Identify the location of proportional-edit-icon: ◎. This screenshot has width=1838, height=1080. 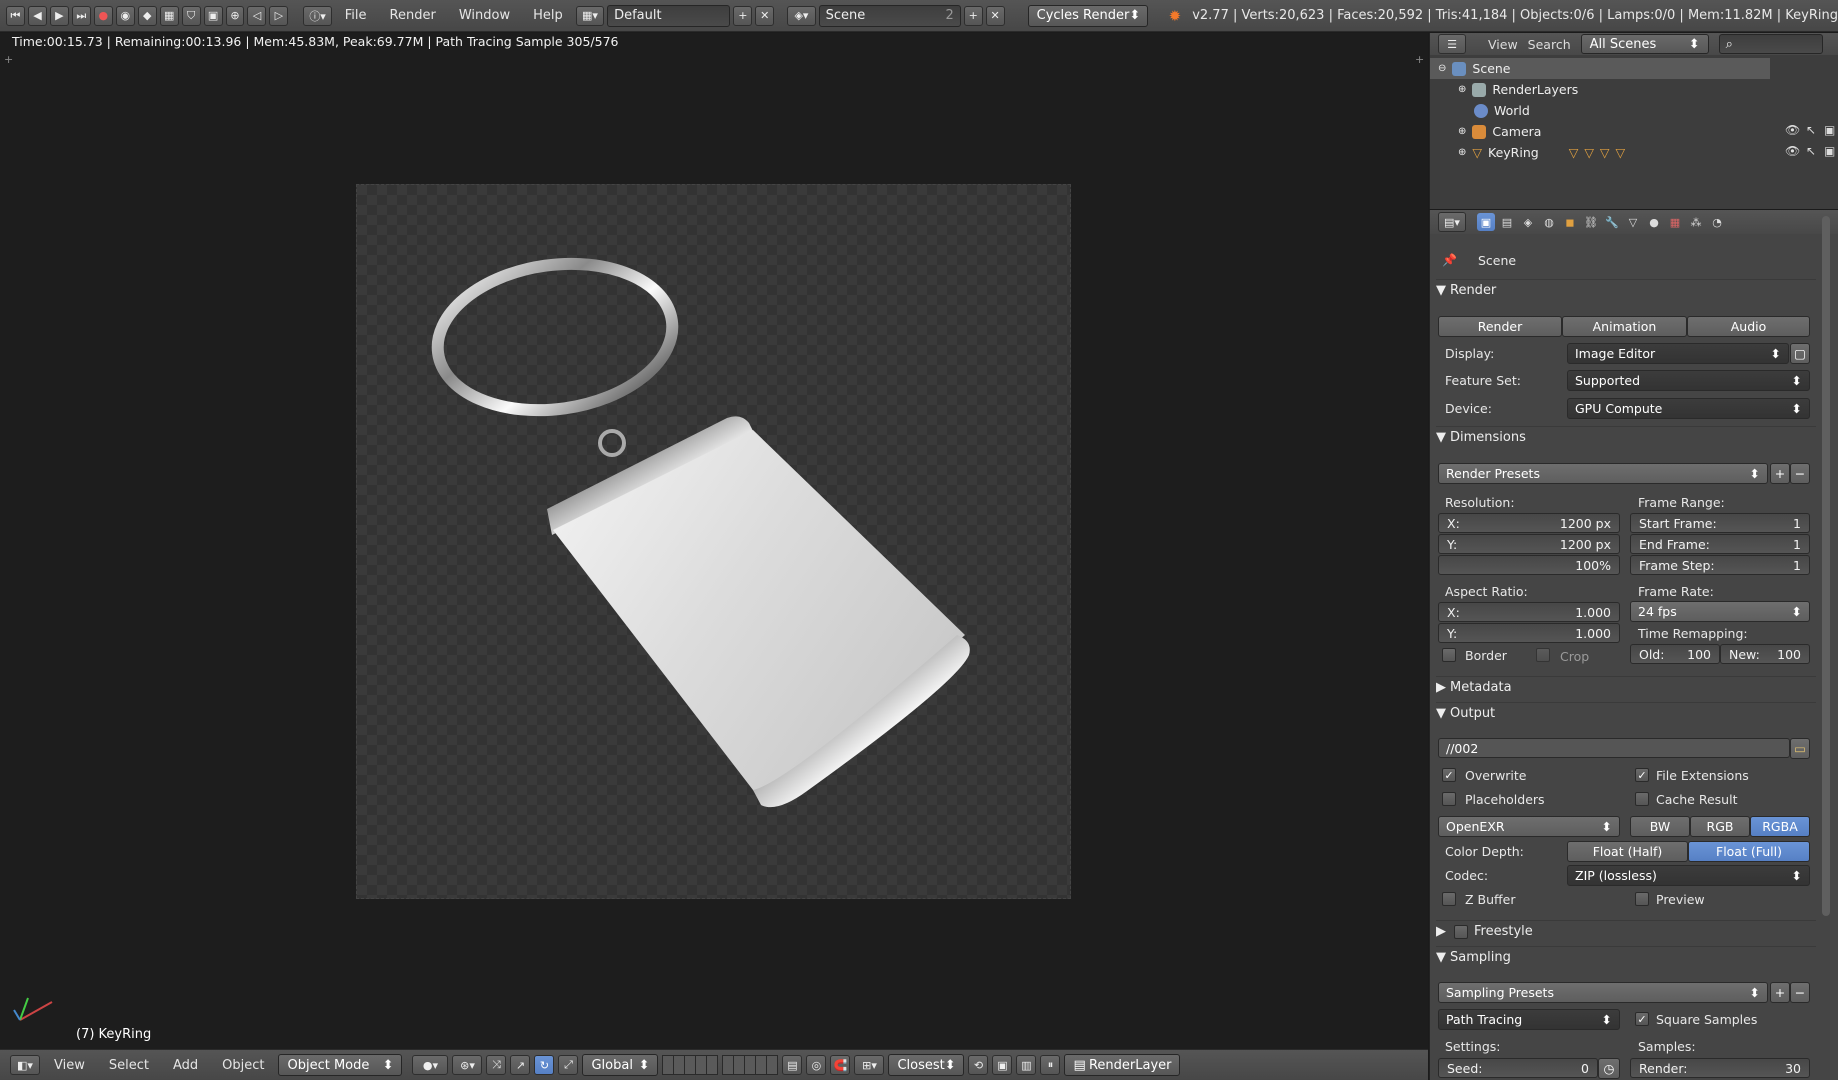
(816, 1065).